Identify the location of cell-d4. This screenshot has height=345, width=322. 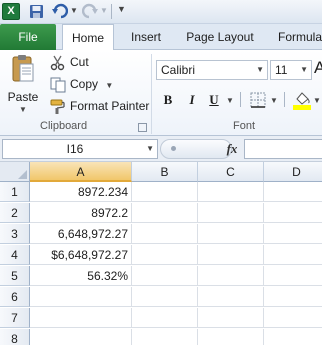
(293, 255).